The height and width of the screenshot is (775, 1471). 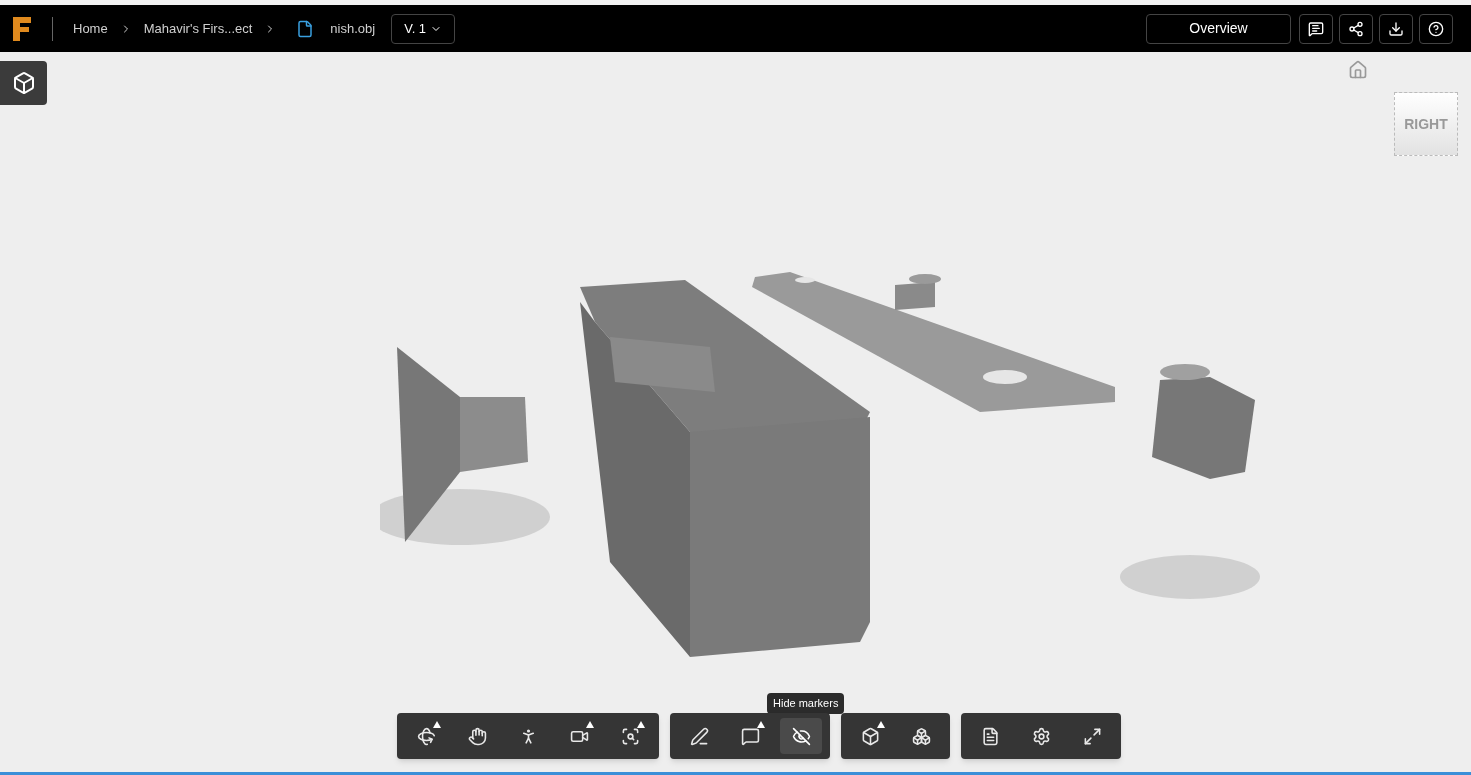 What do you see at coordinates (477, 736) in the screenshot?
I see `hand-icon` at bounding box center [477, 736].